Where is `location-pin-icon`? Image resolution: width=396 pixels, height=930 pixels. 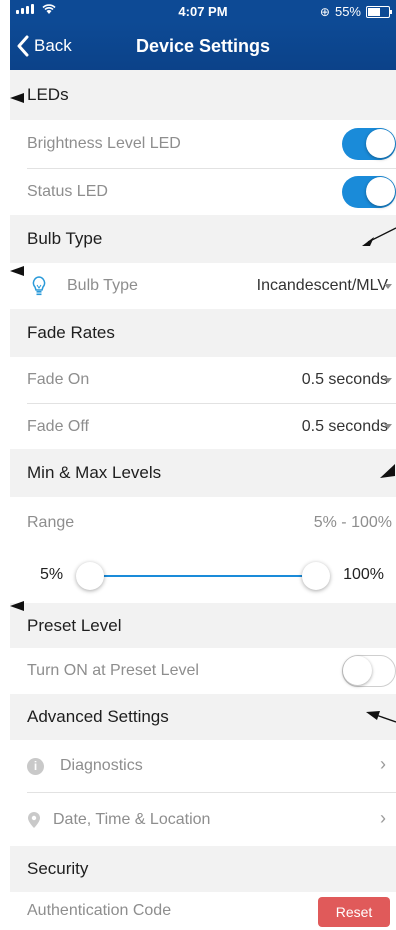 location-pin-icon is located at coordinates (34, 819).